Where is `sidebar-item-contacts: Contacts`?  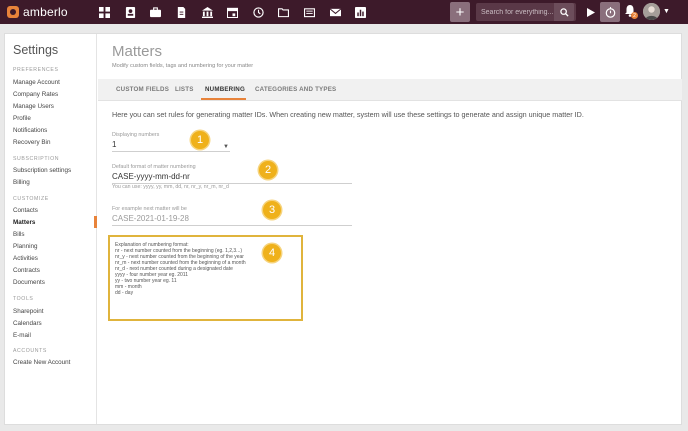 sidebar-item-contacts: Contacts is located at coordinates (25, 210).